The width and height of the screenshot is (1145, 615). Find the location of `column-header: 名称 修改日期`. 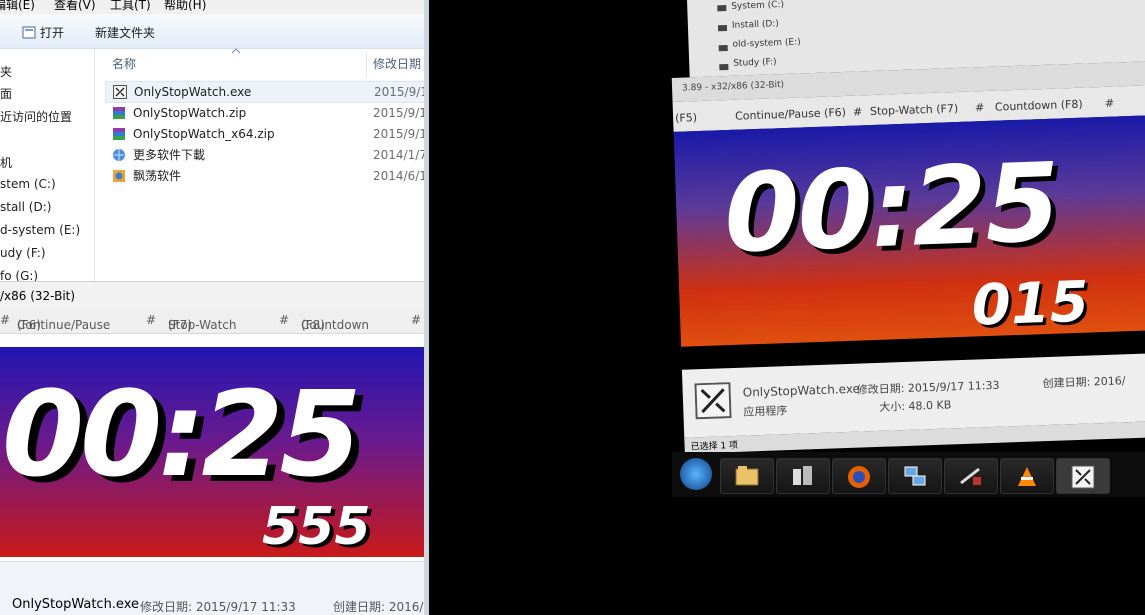

column-header: 名称 修改日期 is located at coordinates (262, 63).